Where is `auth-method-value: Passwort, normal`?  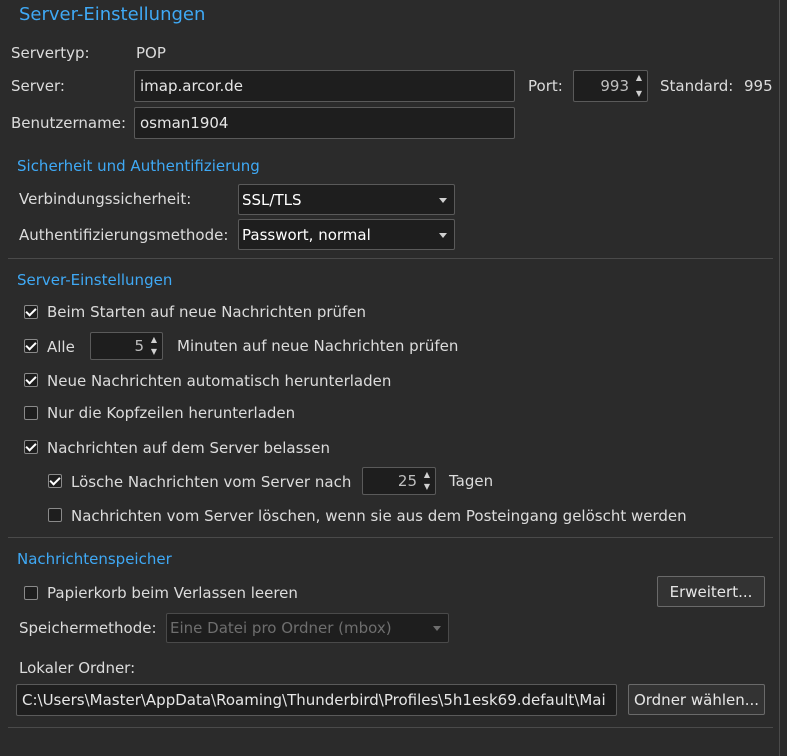 auth-method-value: Passwort, normal is located at coordinates (306, 234).